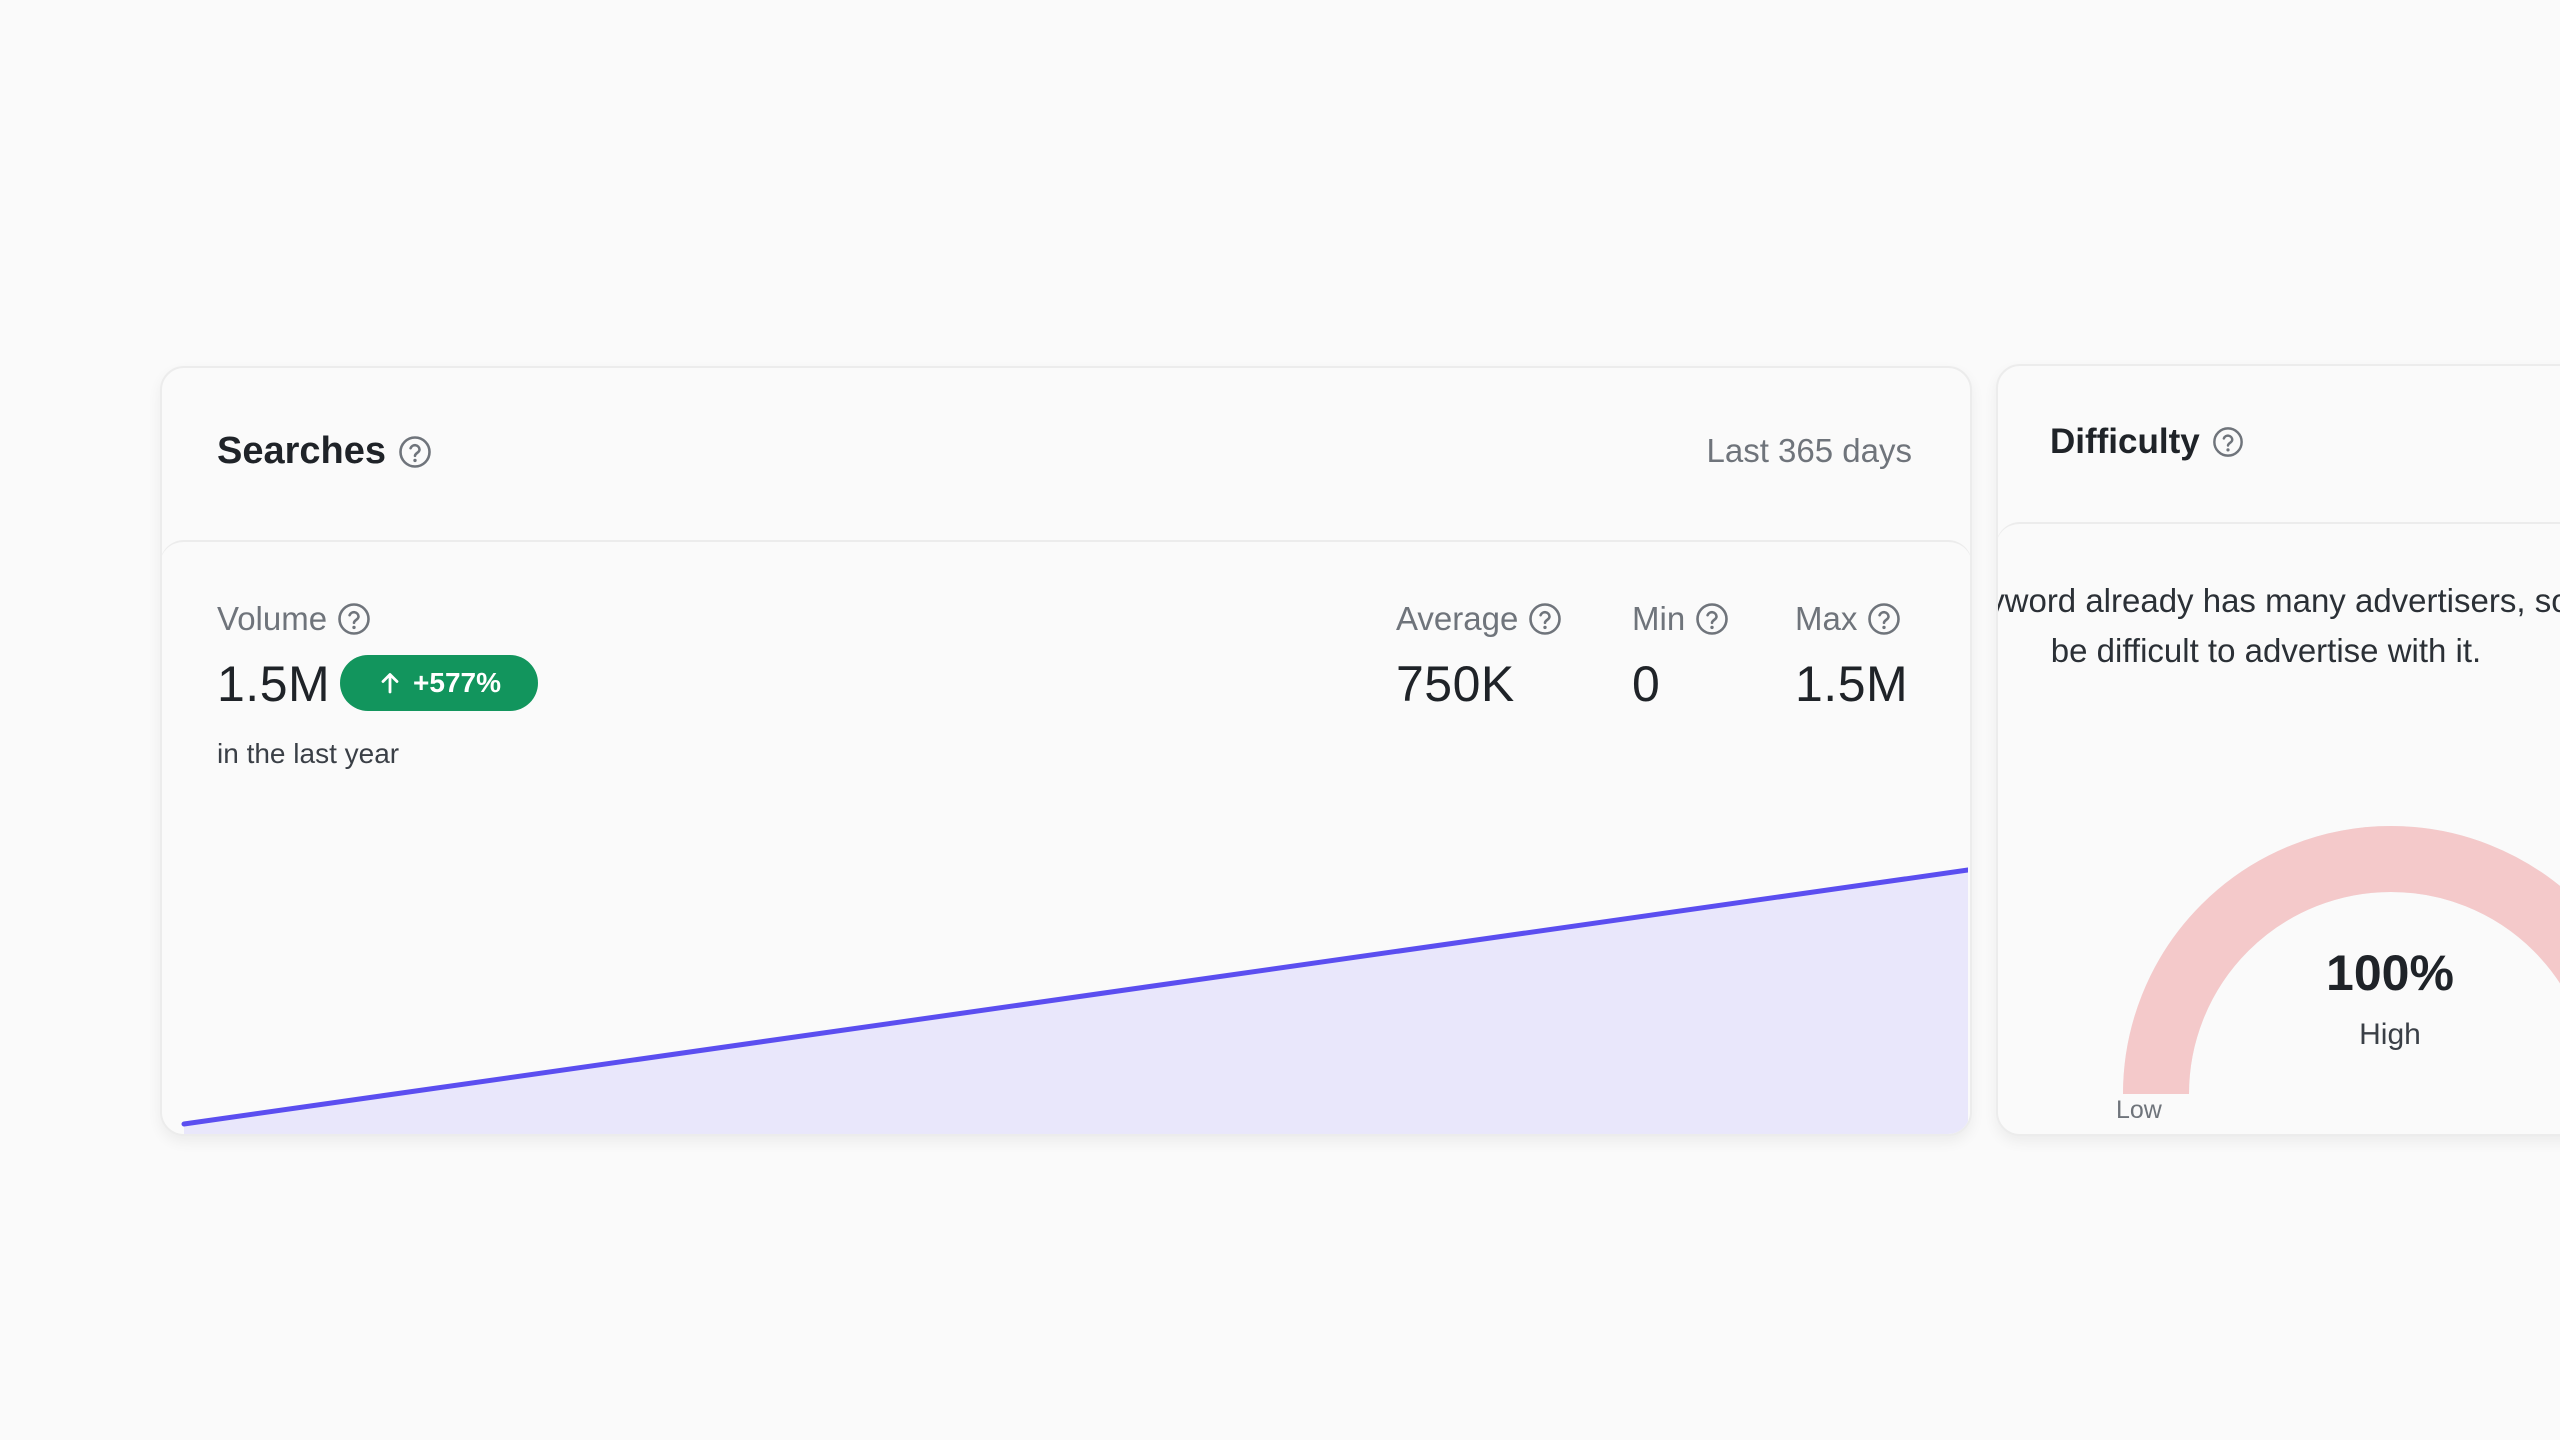  I want to click on min-help-icon, so click(1712, 619).